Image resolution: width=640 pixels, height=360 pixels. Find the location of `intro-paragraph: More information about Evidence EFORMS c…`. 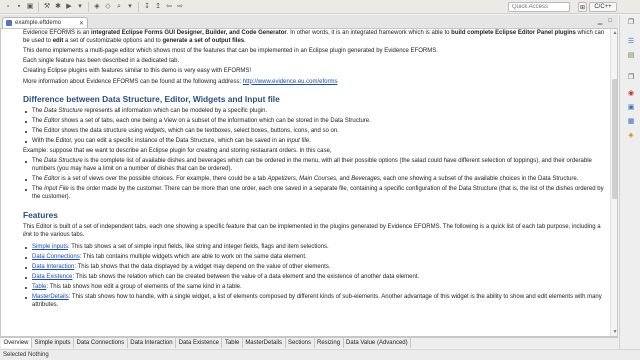

intro-paragraph: More information about Evidence EFORMS c… is located at coordinates (180, 81).